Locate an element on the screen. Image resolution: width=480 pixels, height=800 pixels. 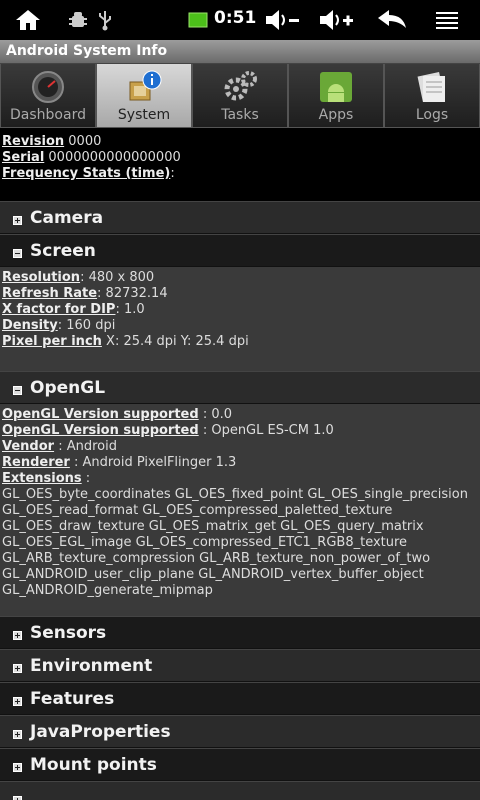
clock: 0:51 is located at coordinates (235, 18).